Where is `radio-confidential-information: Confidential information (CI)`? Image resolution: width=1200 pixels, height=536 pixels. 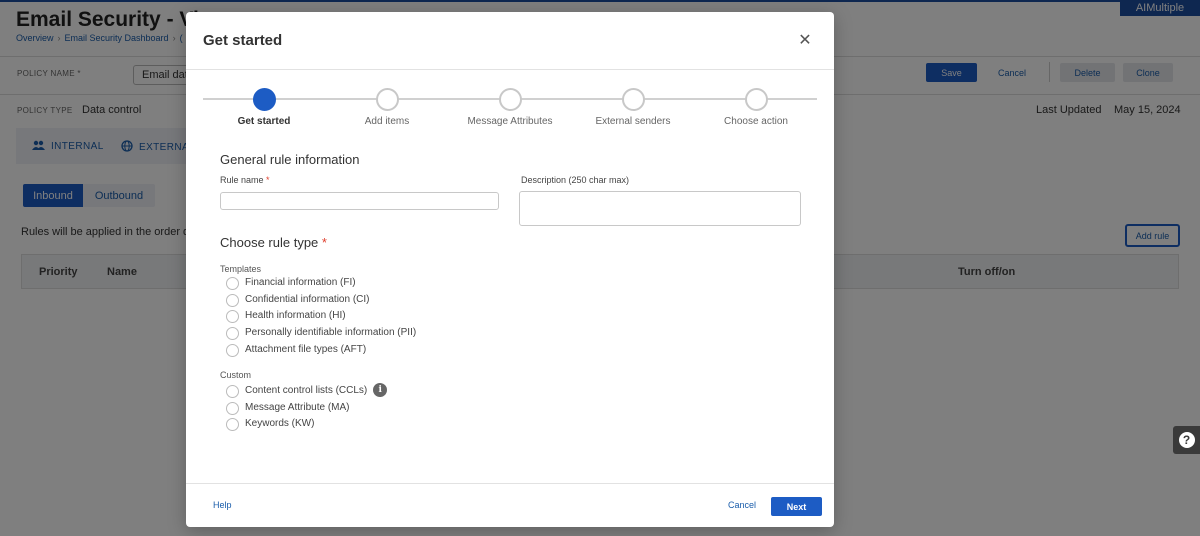 radio-confidential-information: Confidential information (CI) is located at coordinates (298, 299).